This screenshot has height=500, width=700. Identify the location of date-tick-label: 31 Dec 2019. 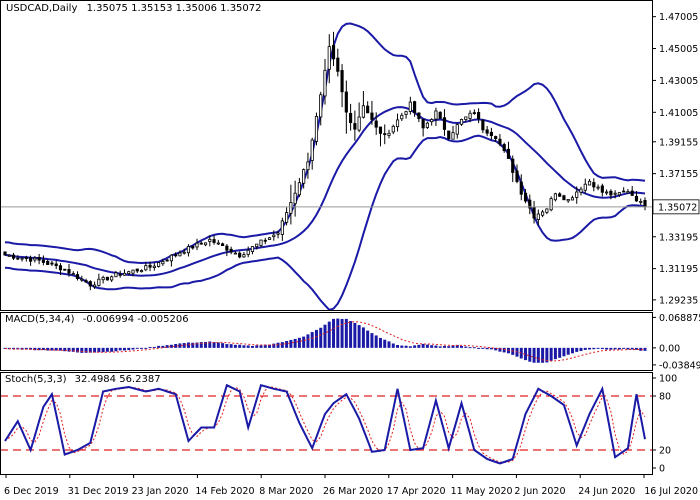
(98, 491).